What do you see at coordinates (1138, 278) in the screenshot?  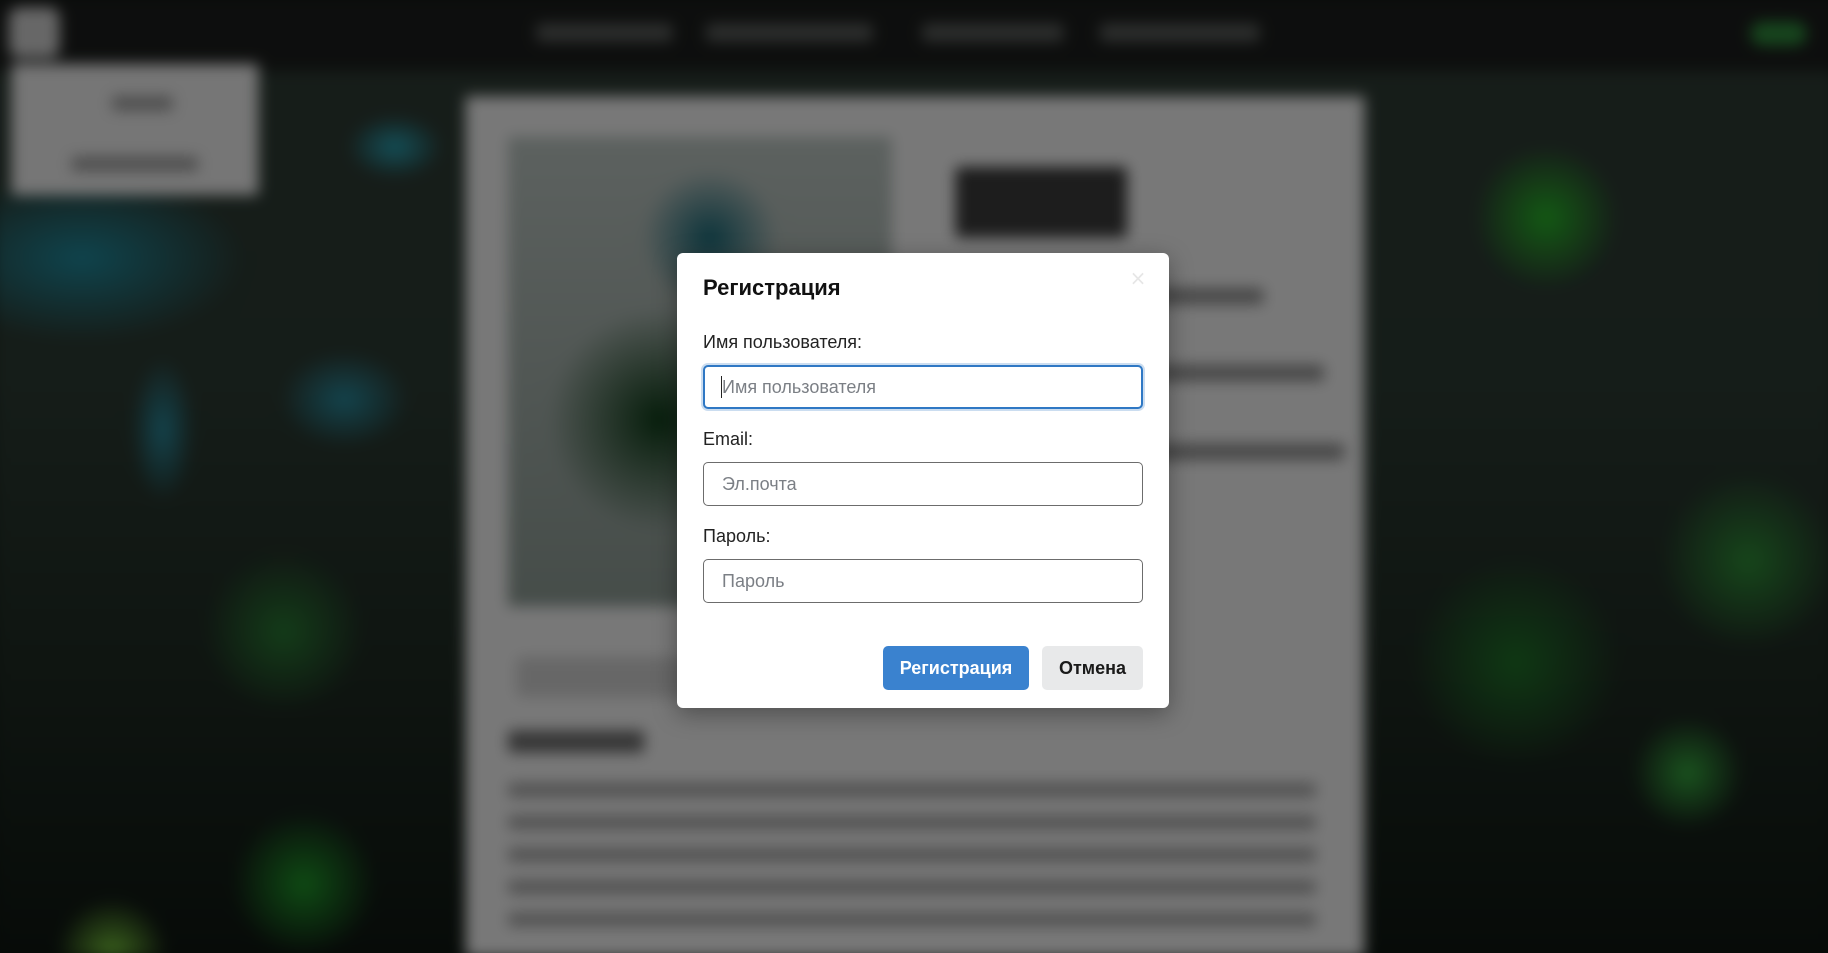 I see `close-icon: ×` at bounding box center [1138, 278].